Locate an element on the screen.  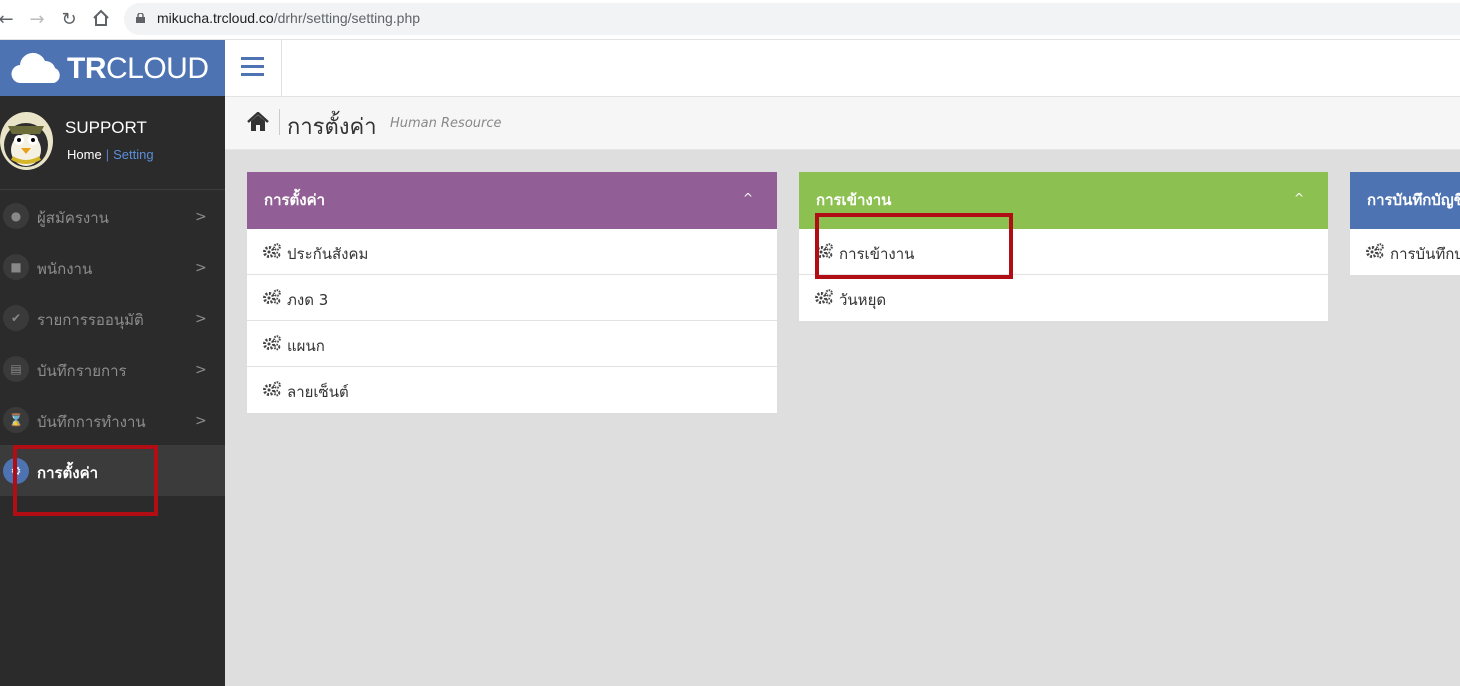
breadcrumb: Home | Setting is located at coordinates (110, 154).